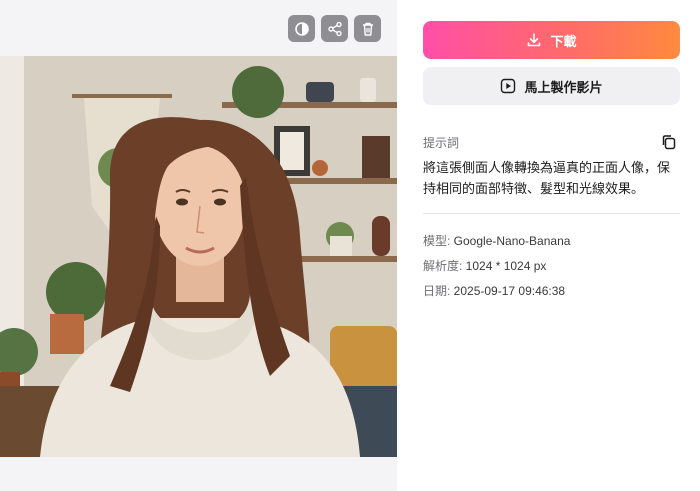 This screenshot has height=491, width=700. What do you see at coordinates (551, 213) in the screenshot?
I see `divider` at bounding box center [551, 213].